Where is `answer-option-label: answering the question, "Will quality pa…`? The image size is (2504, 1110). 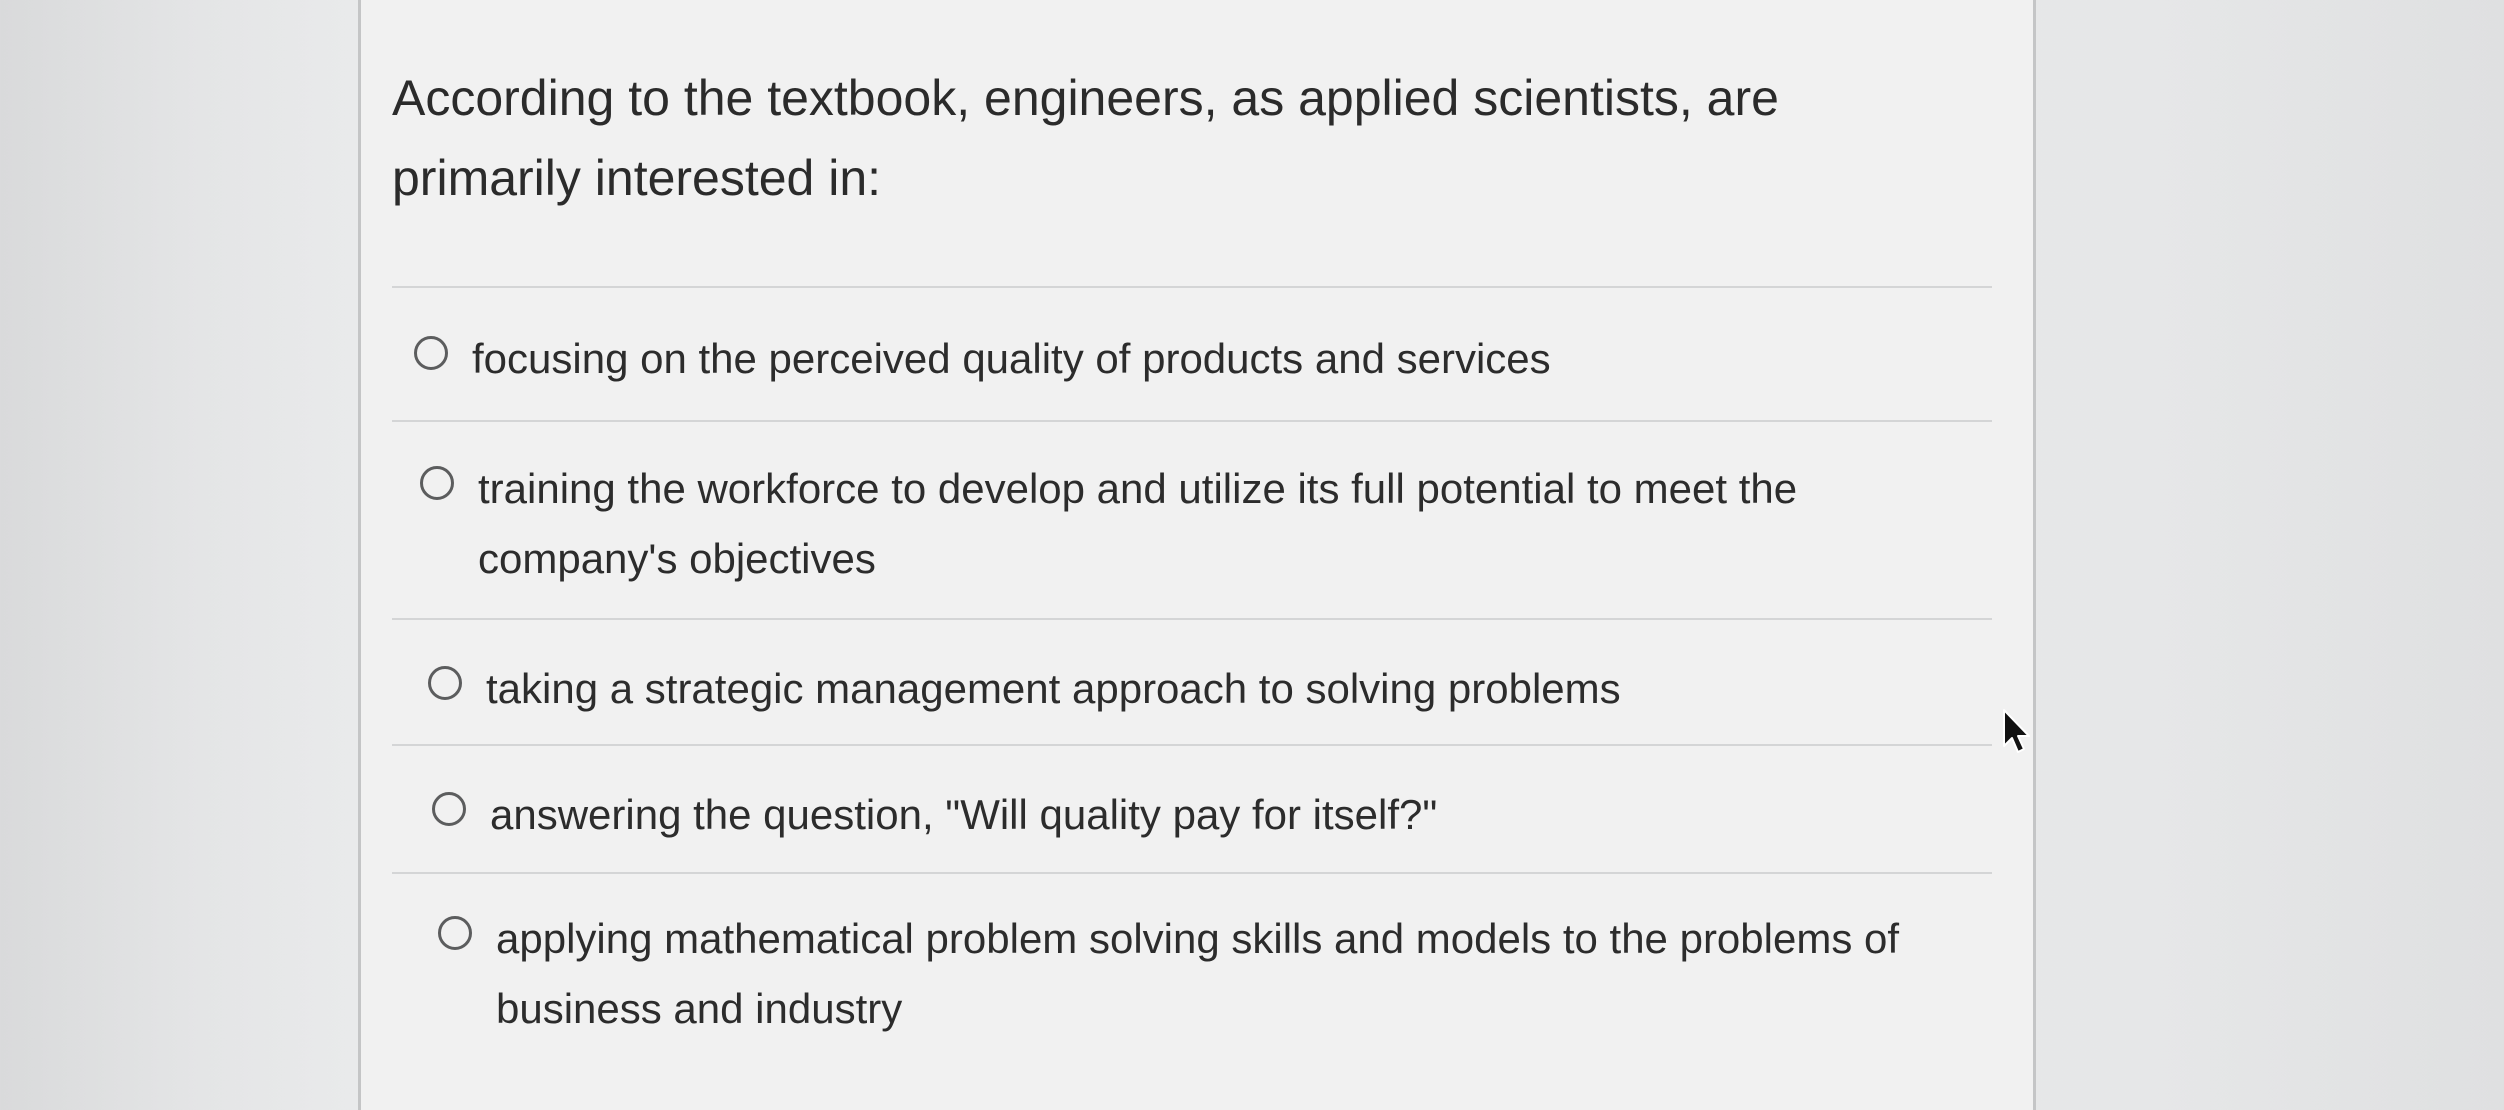 answer-option-label: answering the question, "Will quality pa… is located at coordinates (964, 814).